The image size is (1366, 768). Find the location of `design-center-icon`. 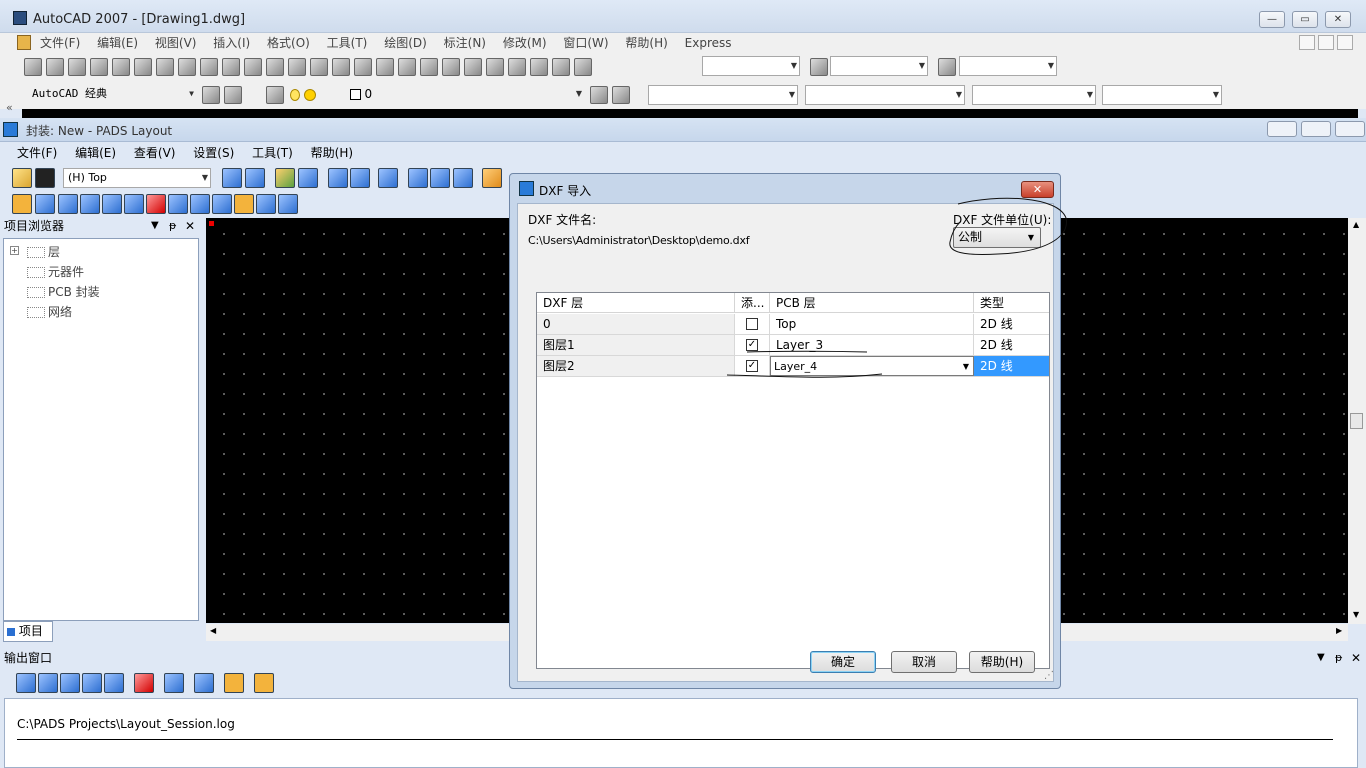

design-center-icon is located at coordinates (451, 67).